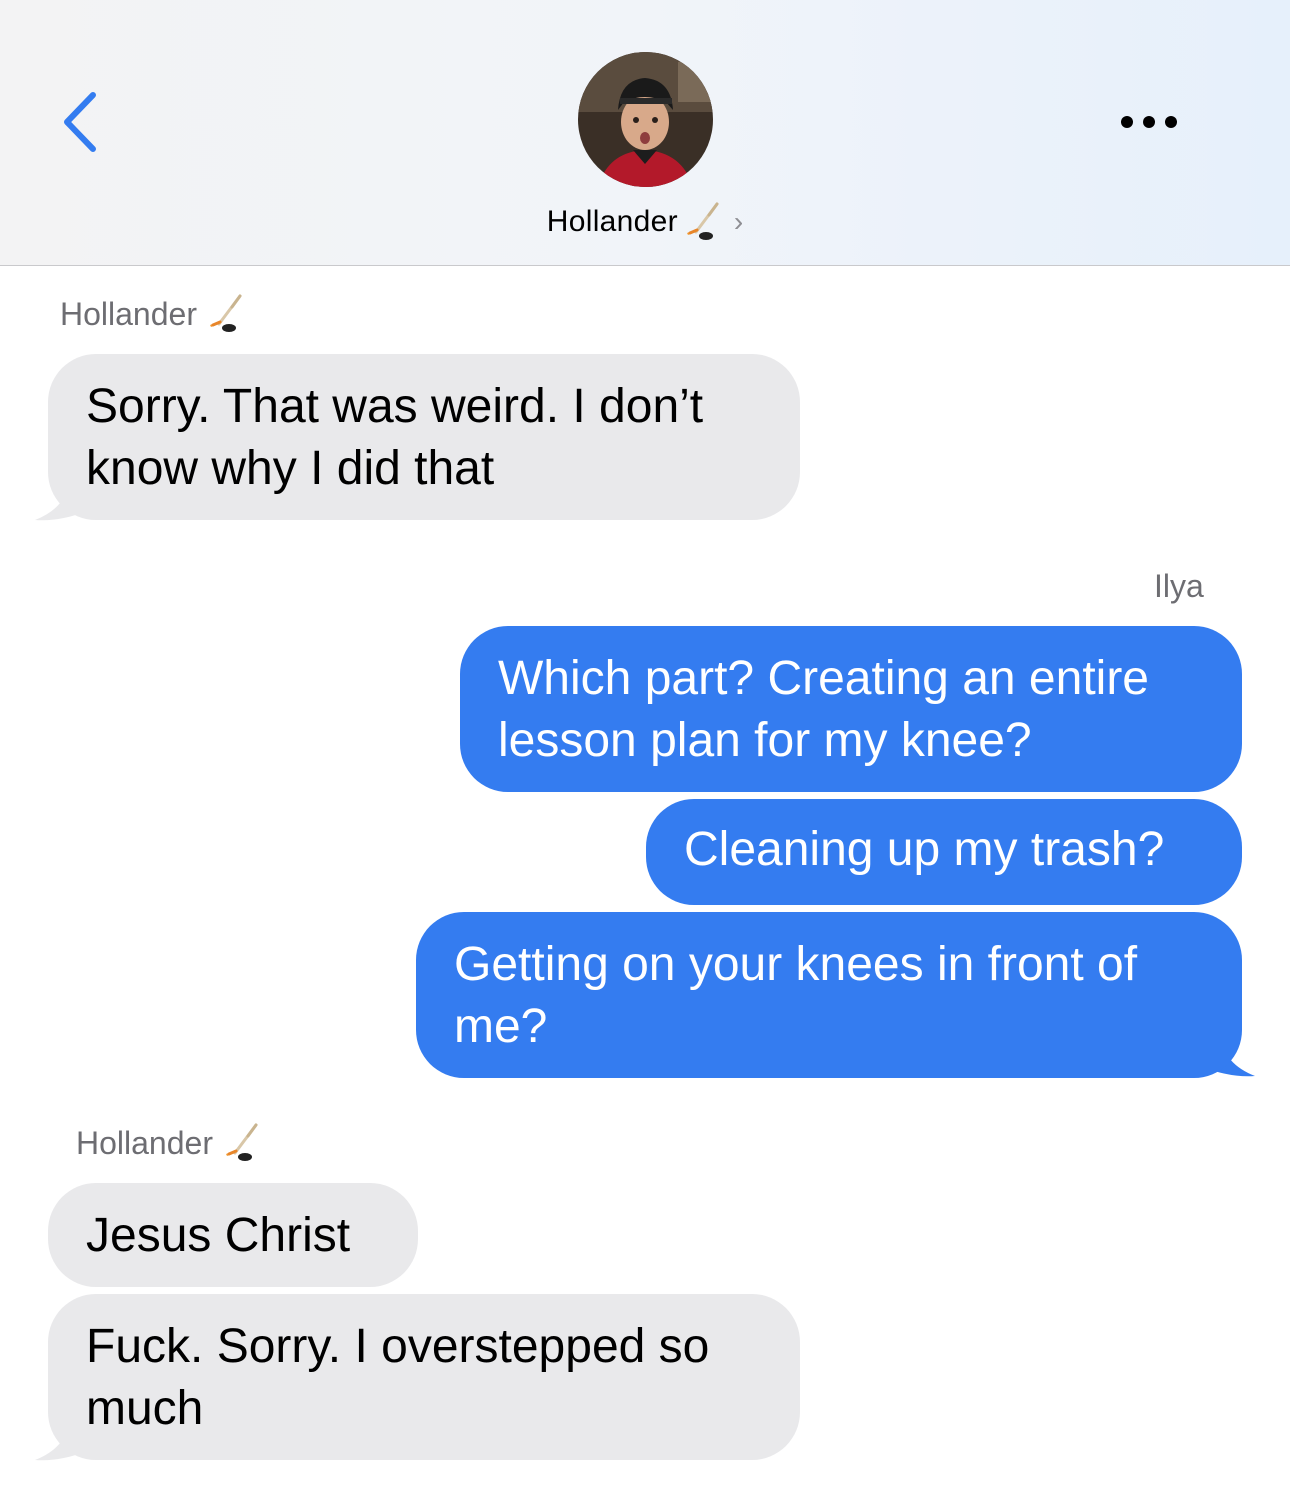 Image resolution: width=1290 pixels, height=1499 pixels. What do you see at coordinates (145, 1408) in the screenshot?
I see `message-line: much` at bounding box center [145, 1408].